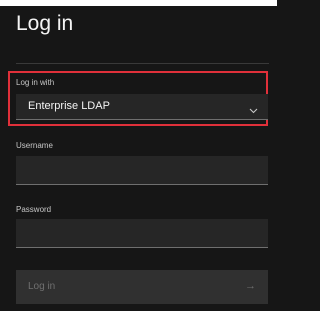 The width and height of the screenshot is (320, 311). Describe the element at coordinates (250, 286) in the screenshot. I see `arrow-right-icon: →` at that location.